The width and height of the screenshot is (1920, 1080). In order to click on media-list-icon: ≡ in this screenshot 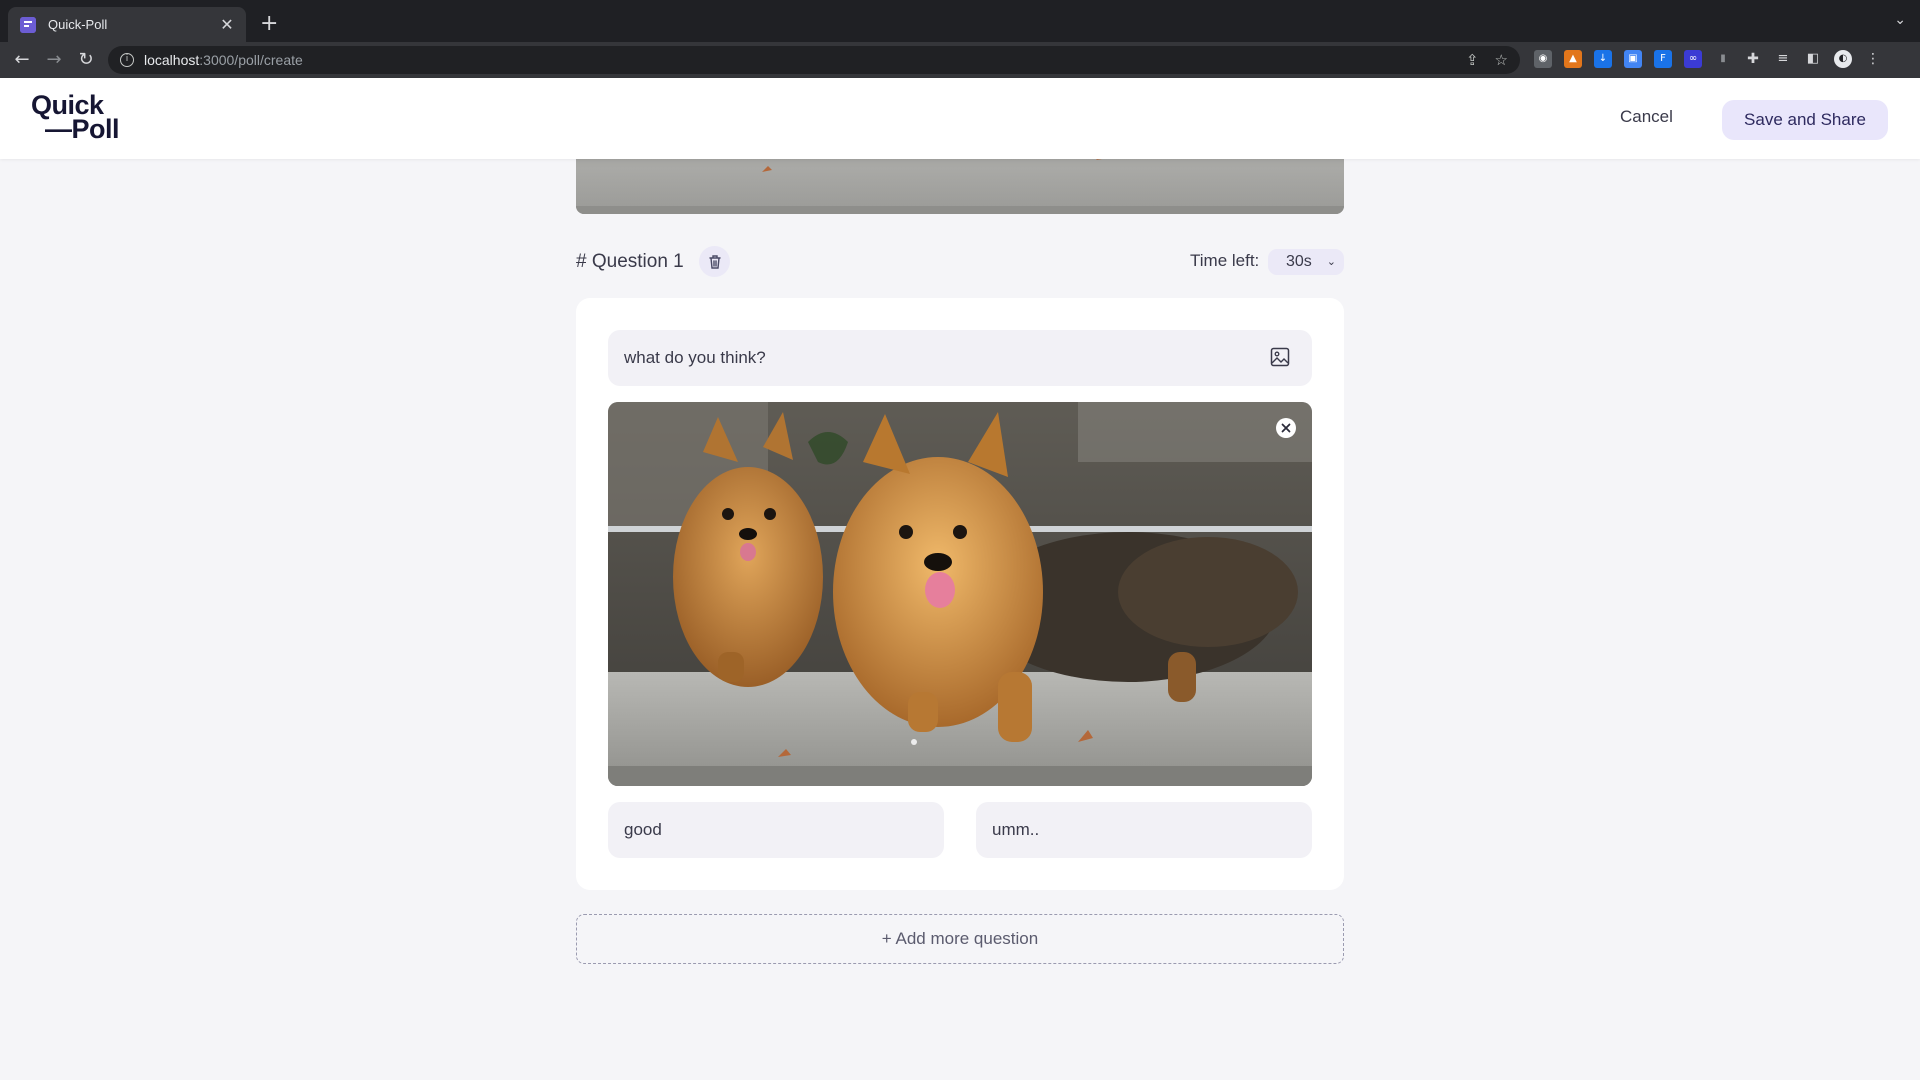, I will do `click(1783, 59)`.